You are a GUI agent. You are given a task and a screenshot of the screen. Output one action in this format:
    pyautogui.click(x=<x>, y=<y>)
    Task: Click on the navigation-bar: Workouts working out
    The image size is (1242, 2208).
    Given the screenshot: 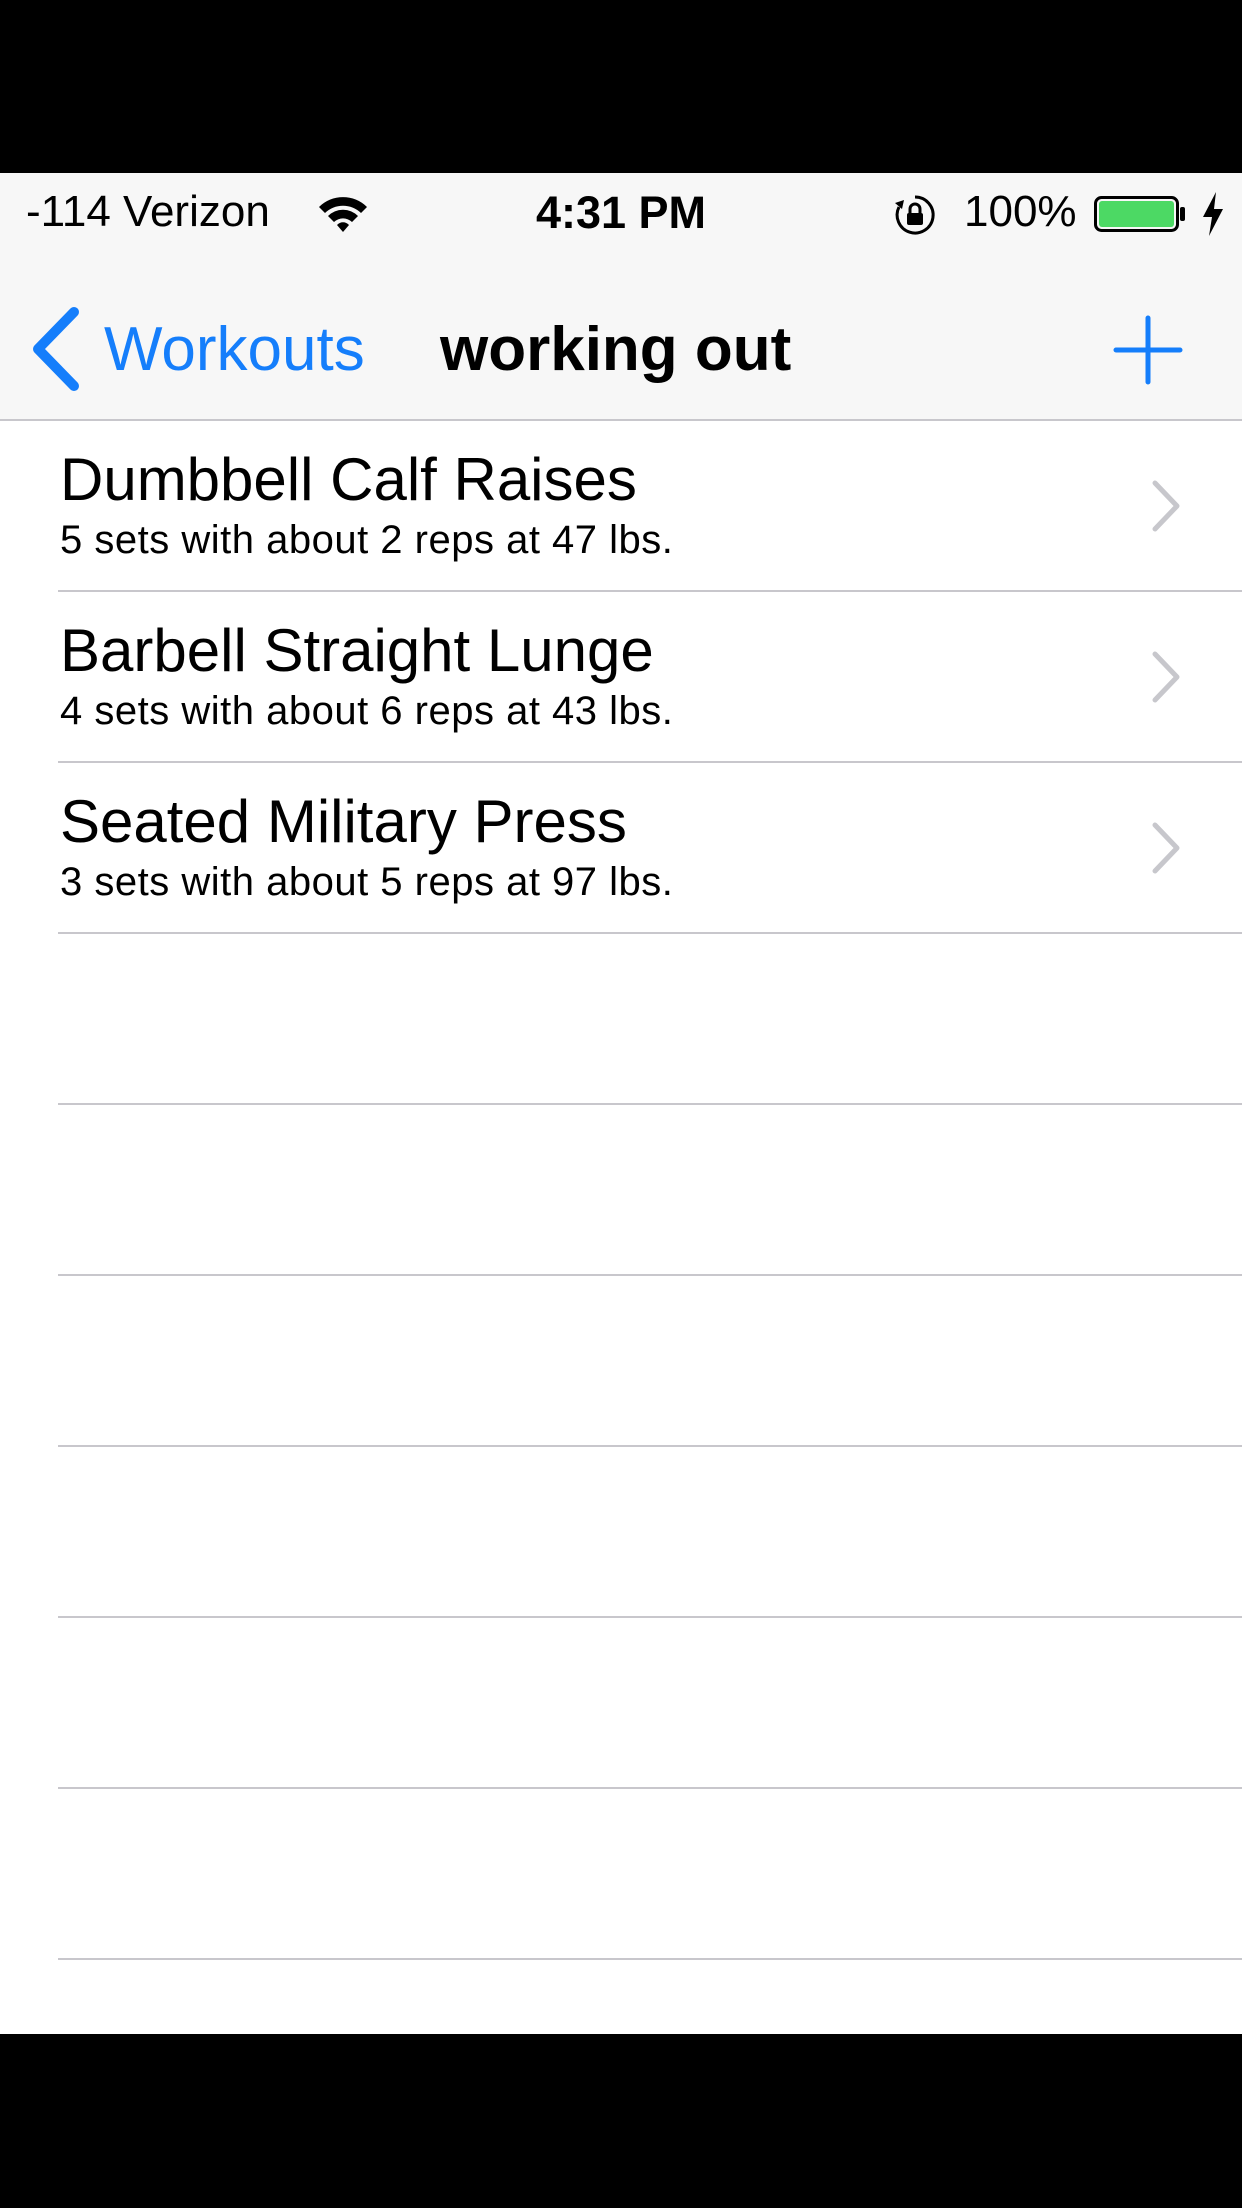 What is the action you would take?
    pyautogui.click(x=621, y=337)
    